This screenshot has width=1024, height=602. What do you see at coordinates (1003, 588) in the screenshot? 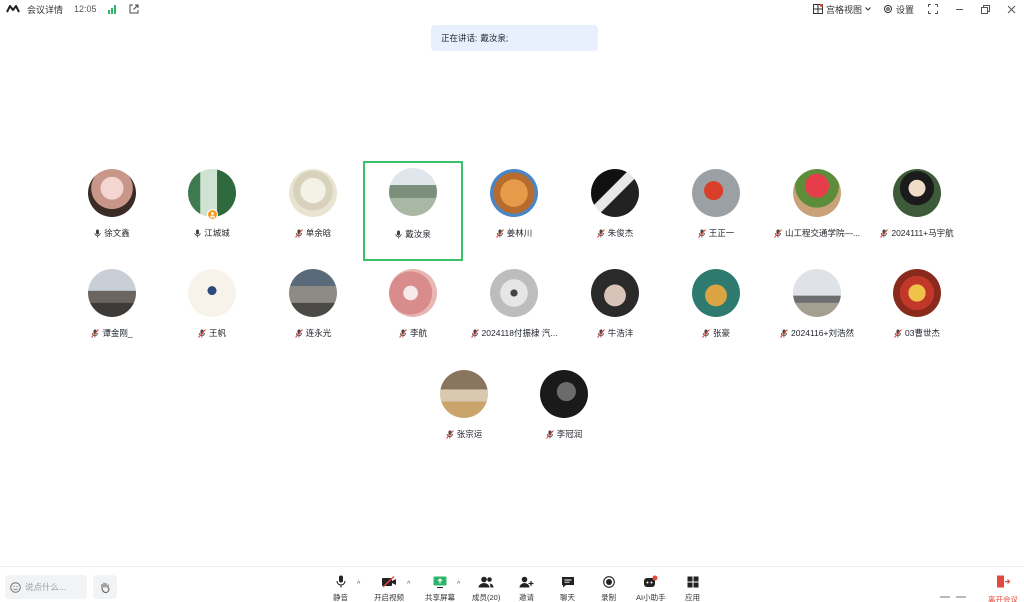
I see `leave-meeting-button: 离开会议` at bounding box center [1003, 588].